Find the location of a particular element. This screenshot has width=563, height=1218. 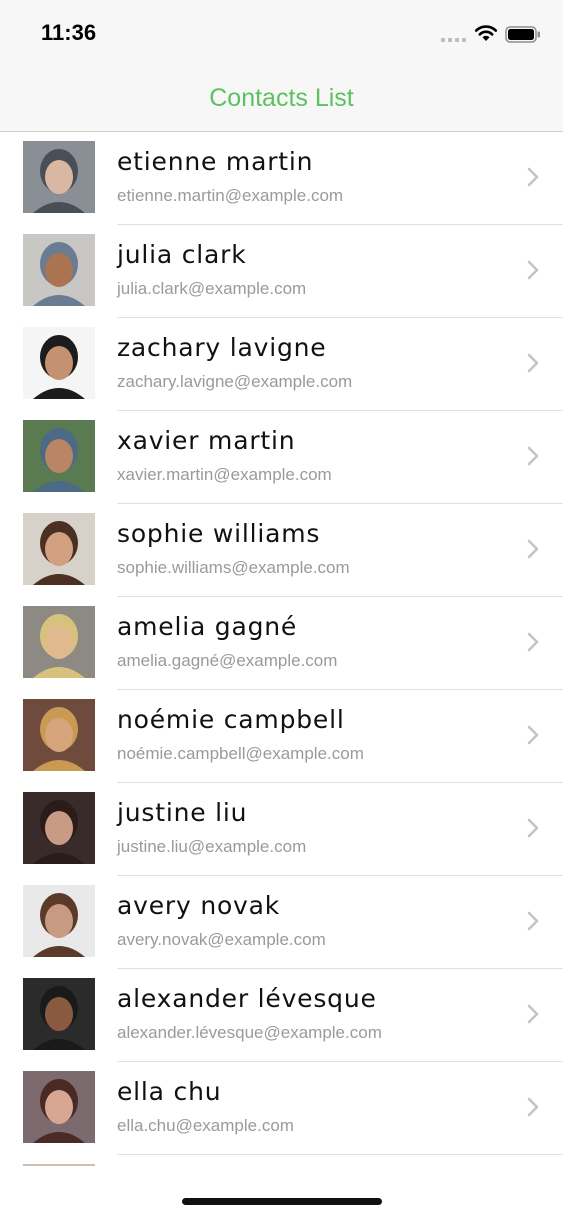

wifi-icon is located at coordinates (486, 33).